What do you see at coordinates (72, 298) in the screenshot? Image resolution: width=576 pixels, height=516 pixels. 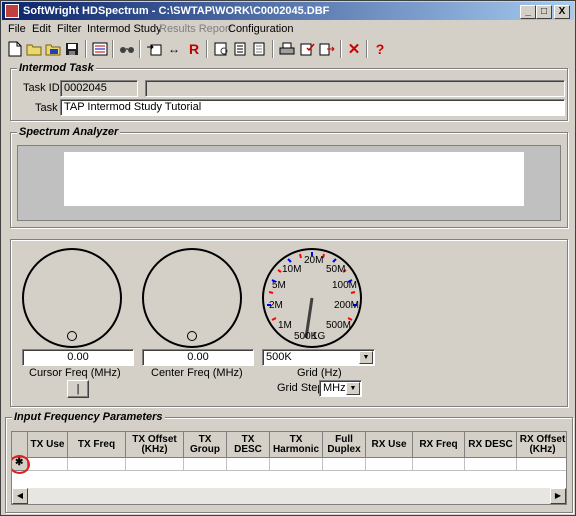 I see `cursor-freq-knob` at bounding box center [72, 298].